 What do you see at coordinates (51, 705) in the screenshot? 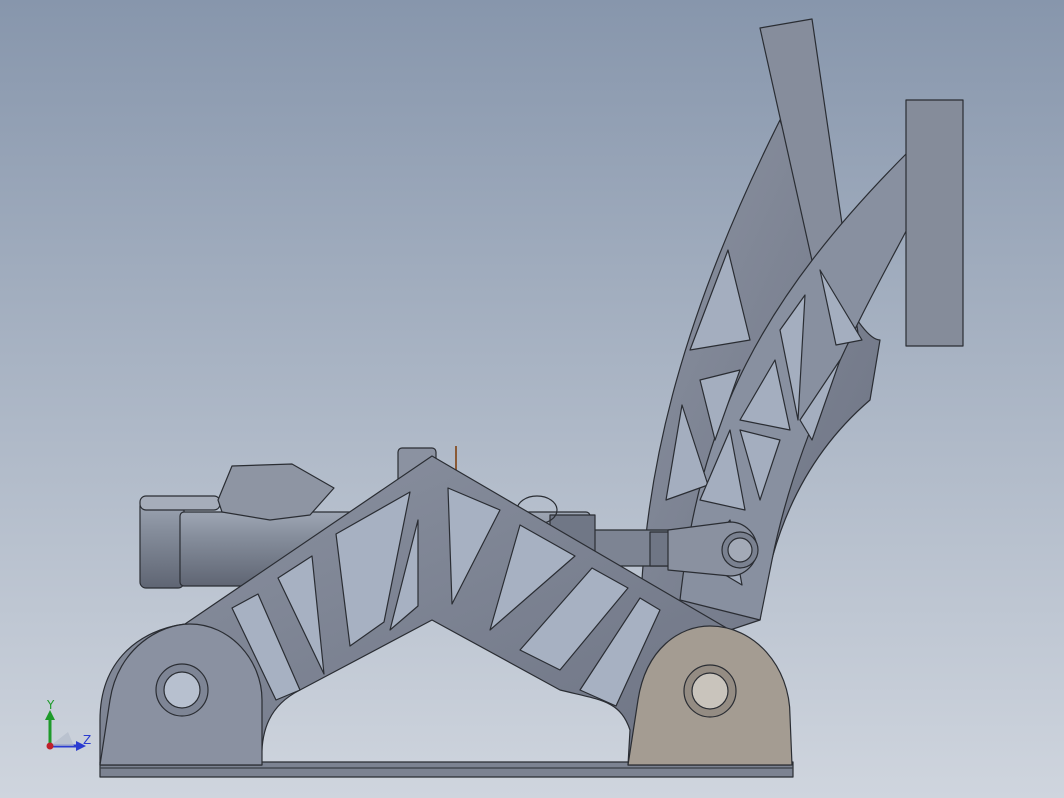
I see `triad-y-label: Y` at bounding box center [51, 705].